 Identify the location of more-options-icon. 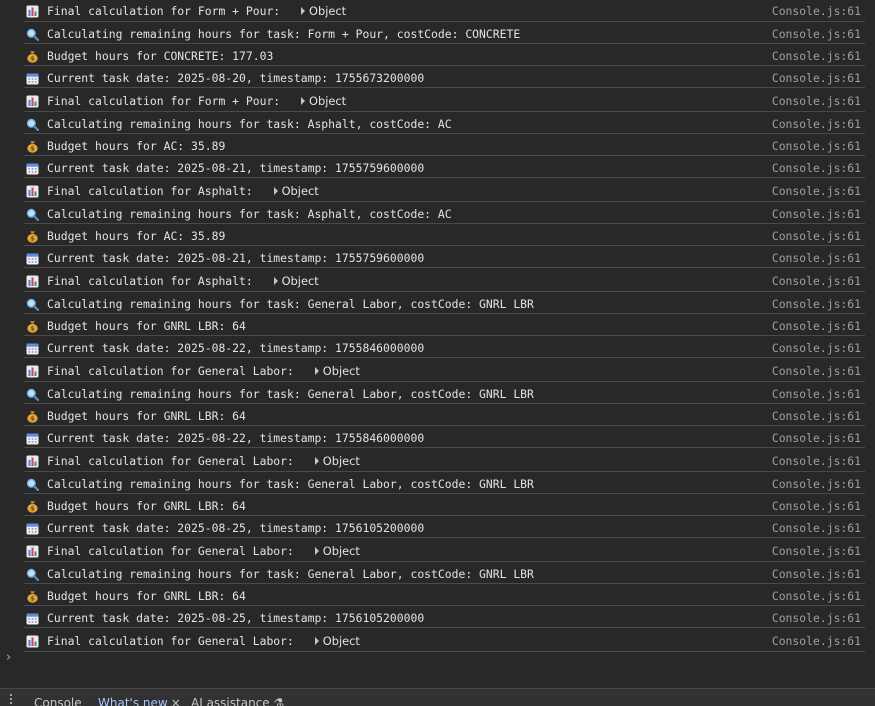
(11, 700).